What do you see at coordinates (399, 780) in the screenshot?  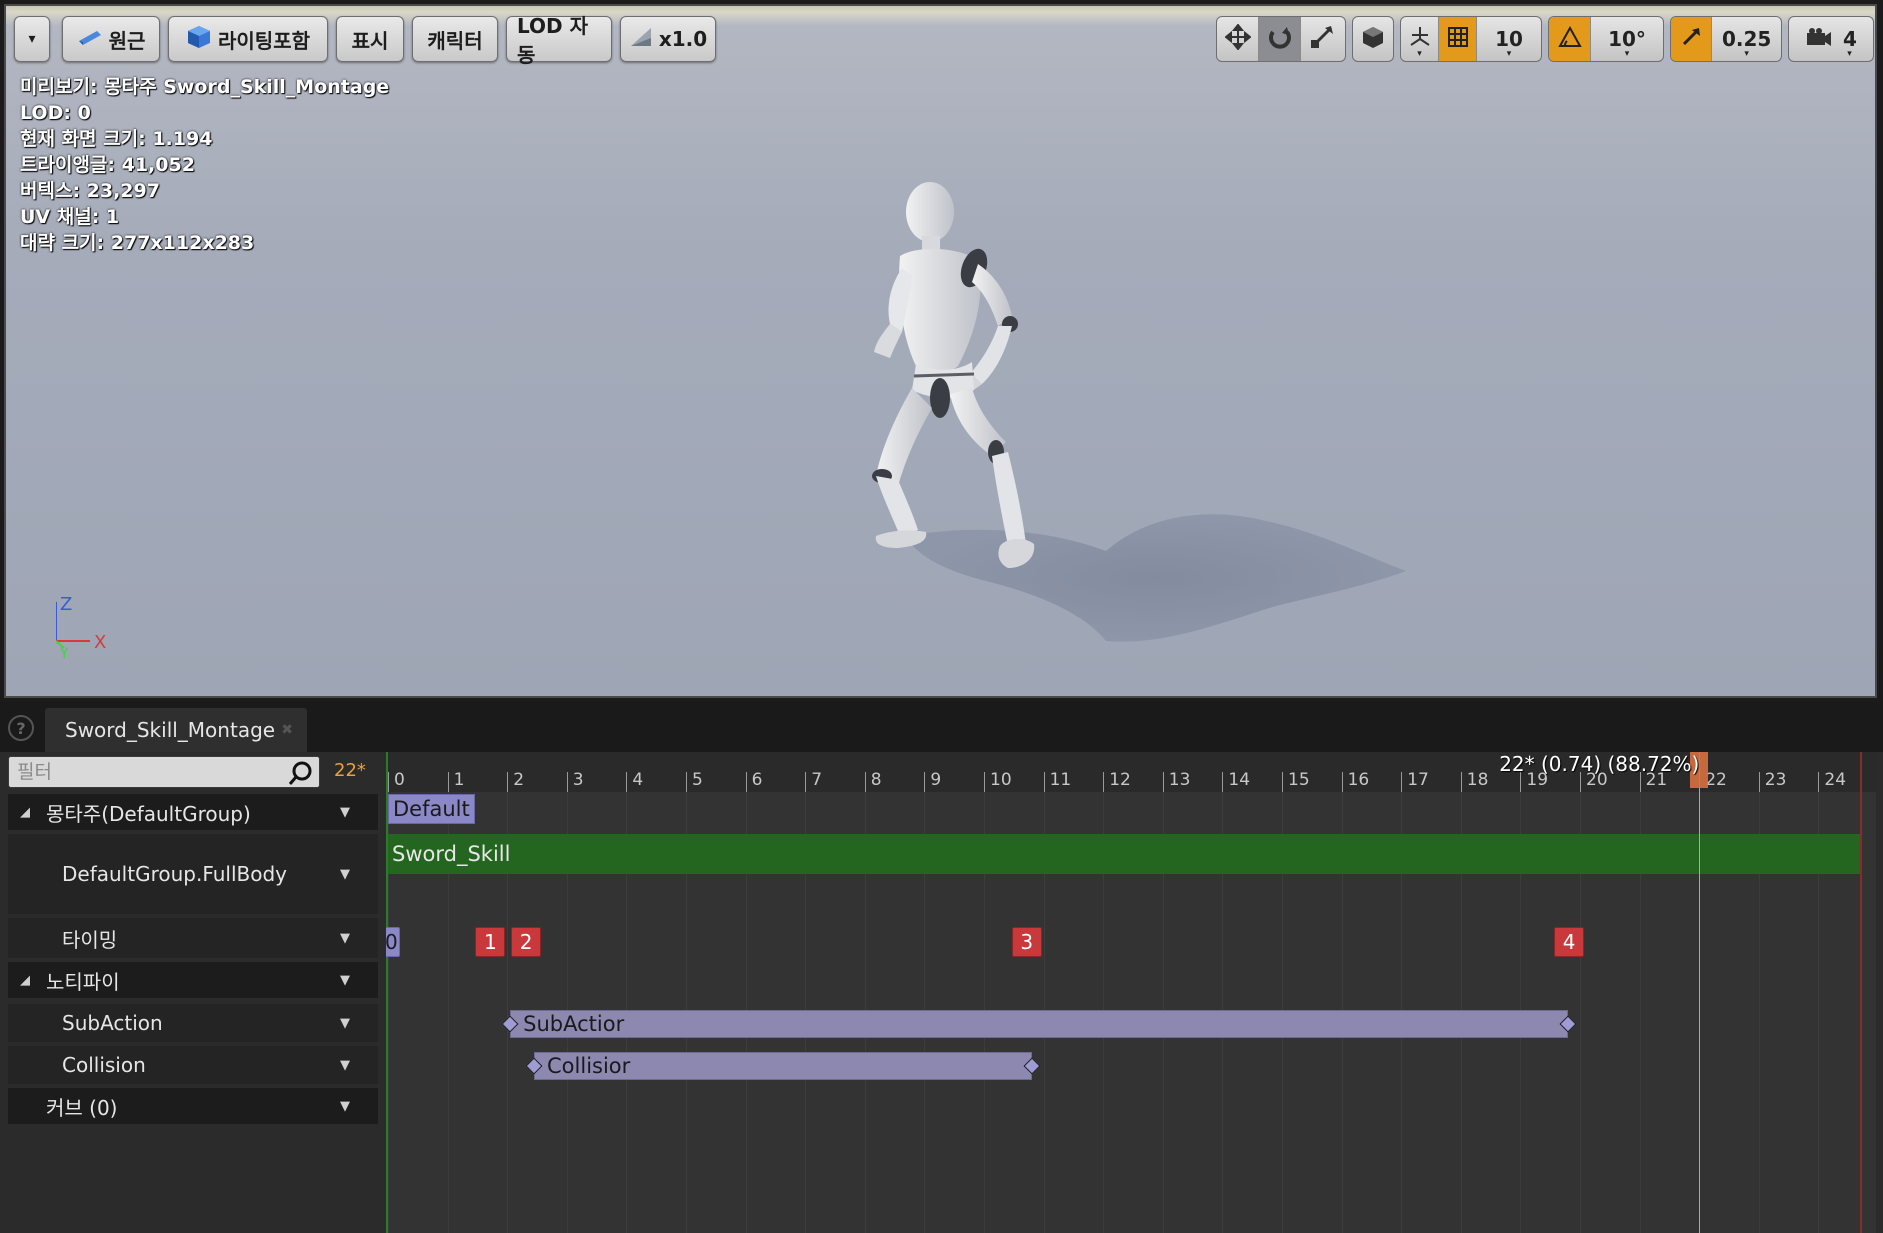 I see `ruler-tick-label: 0` at bounding box center [399, 780].